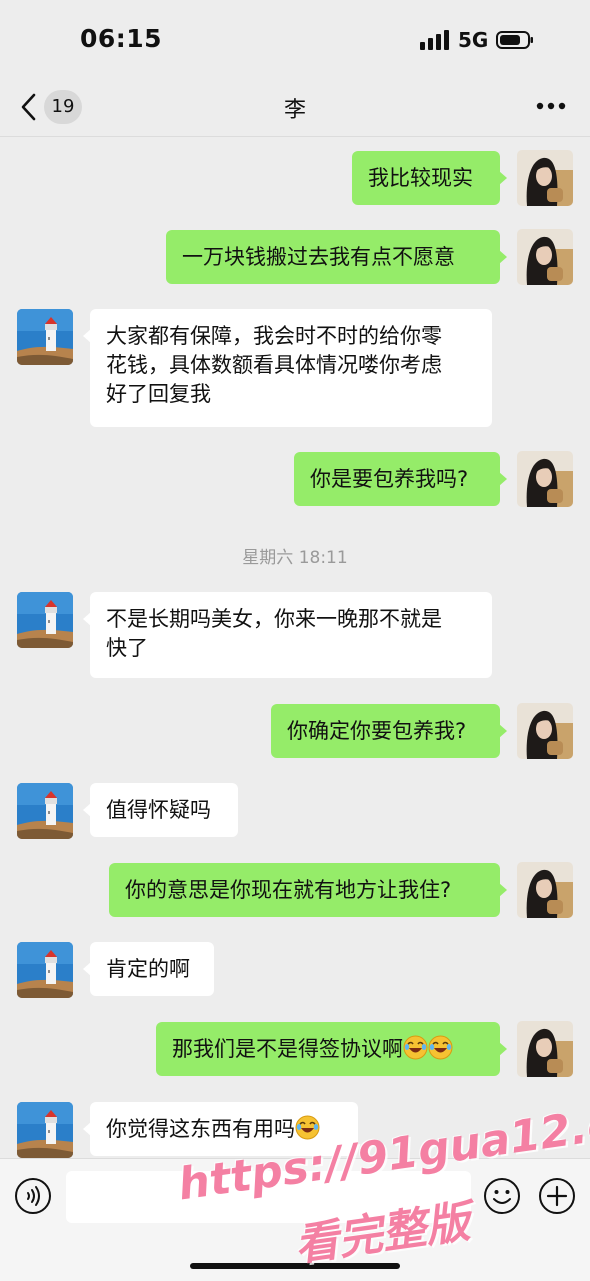 This screenshot has height=1281, width=590. I want to click on message-text: 你觉得这东西有用吗, so click(200, 1129).